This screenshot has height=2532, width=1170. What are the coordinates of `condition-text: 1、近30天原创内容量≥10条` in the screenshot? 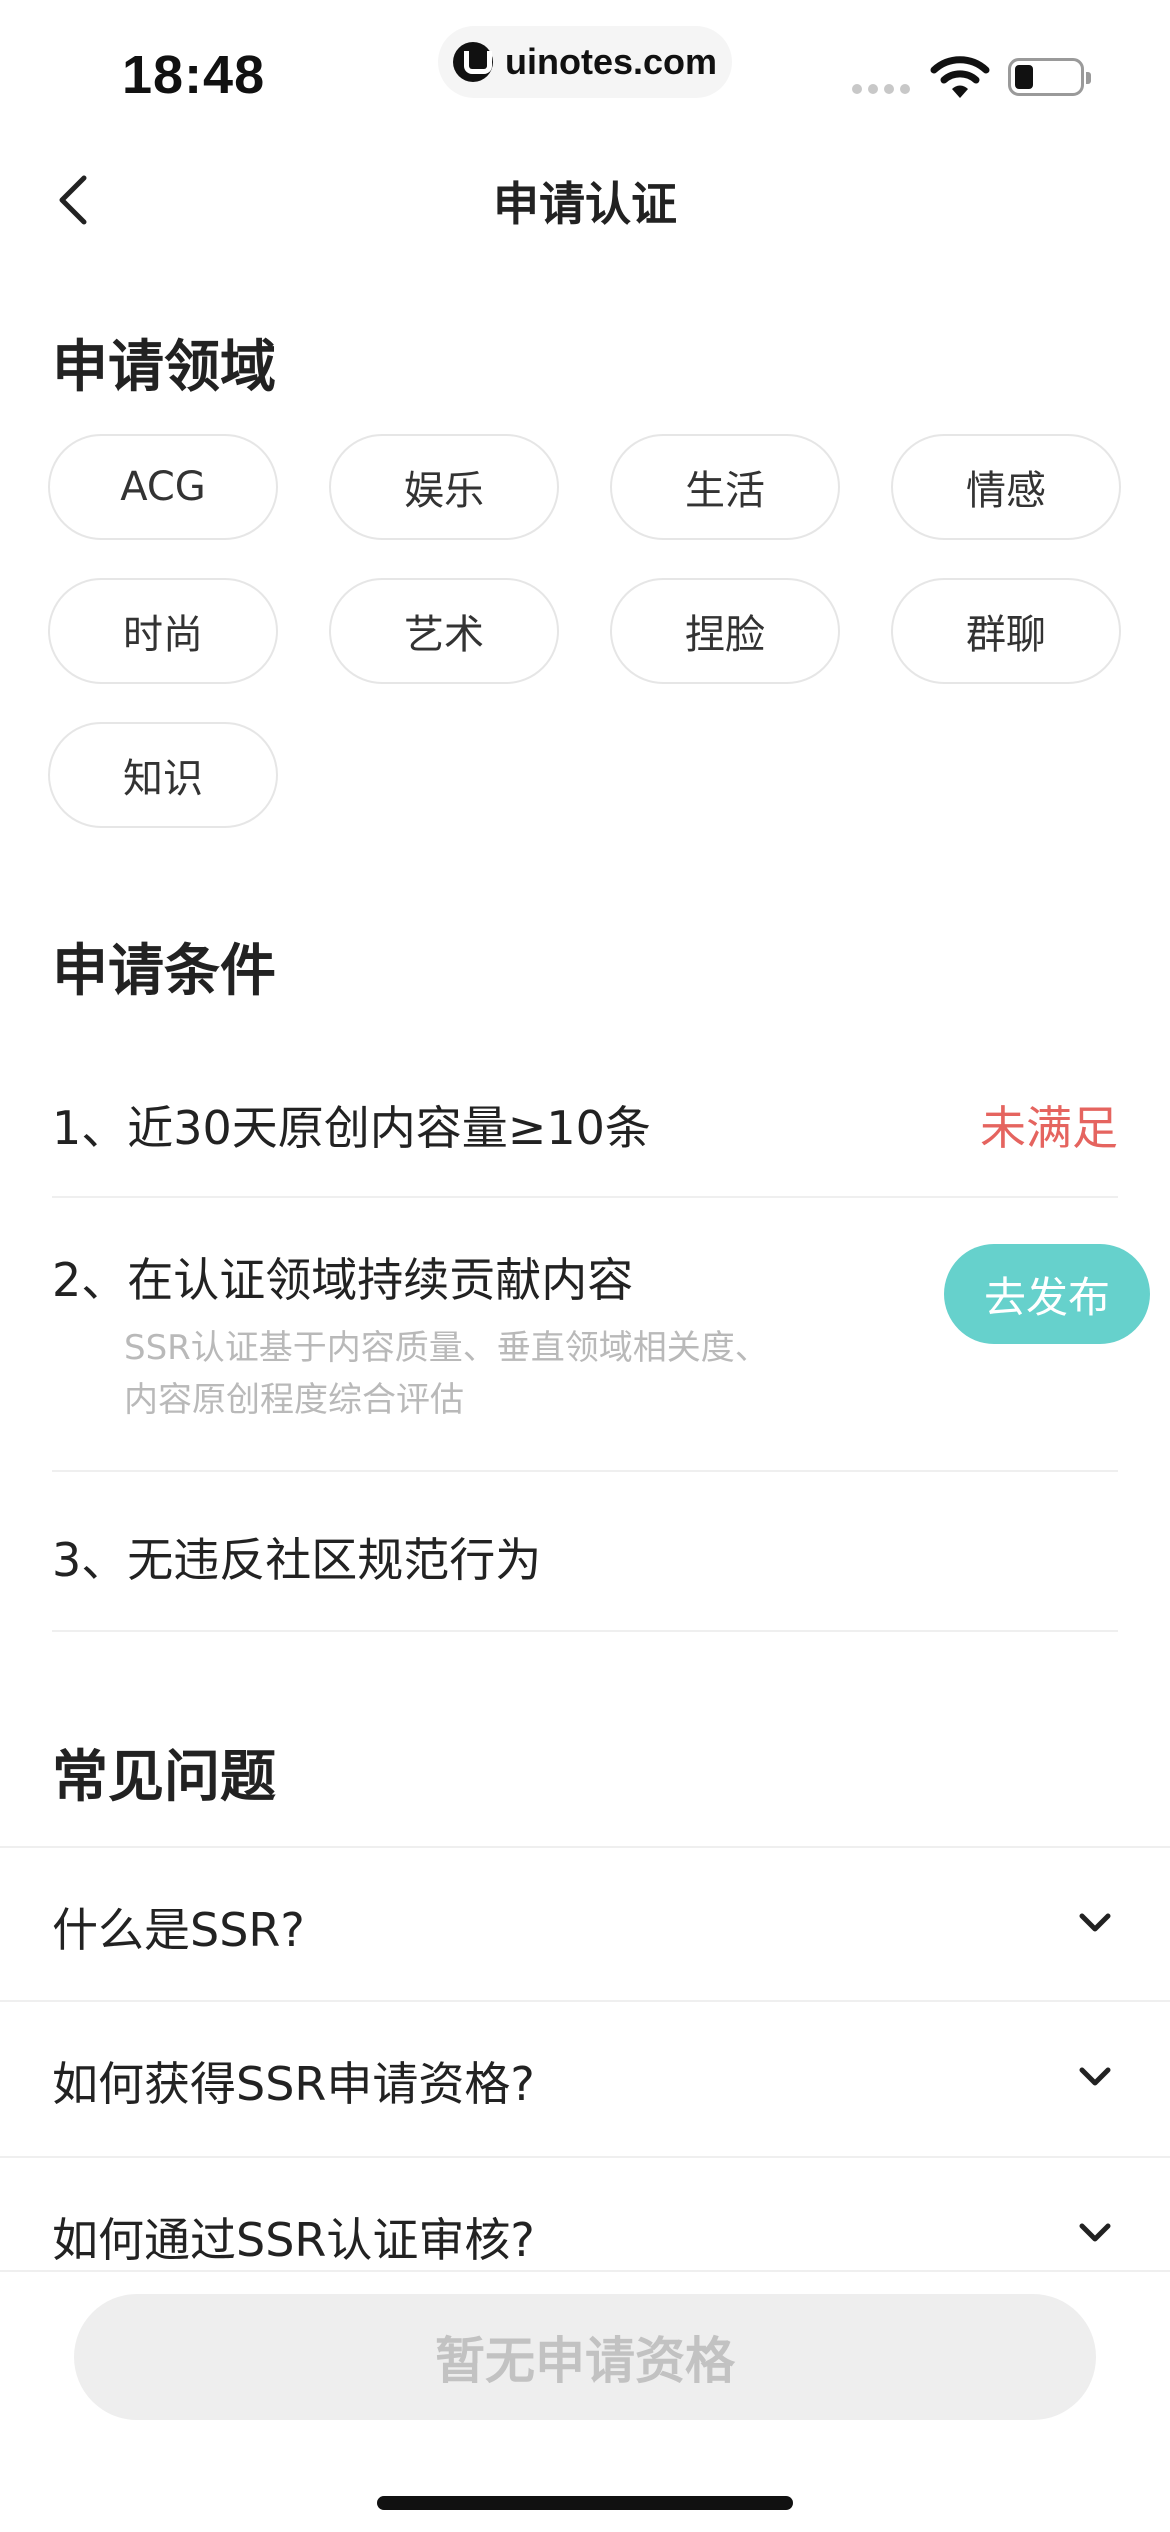 It's located at (351, 1128).